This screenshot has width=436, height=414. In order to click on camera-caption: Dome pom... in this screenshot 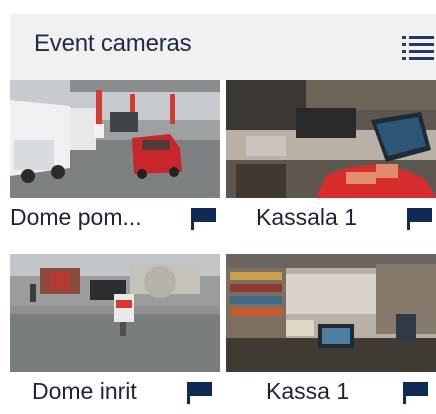, I will do `click(115, 219)`.